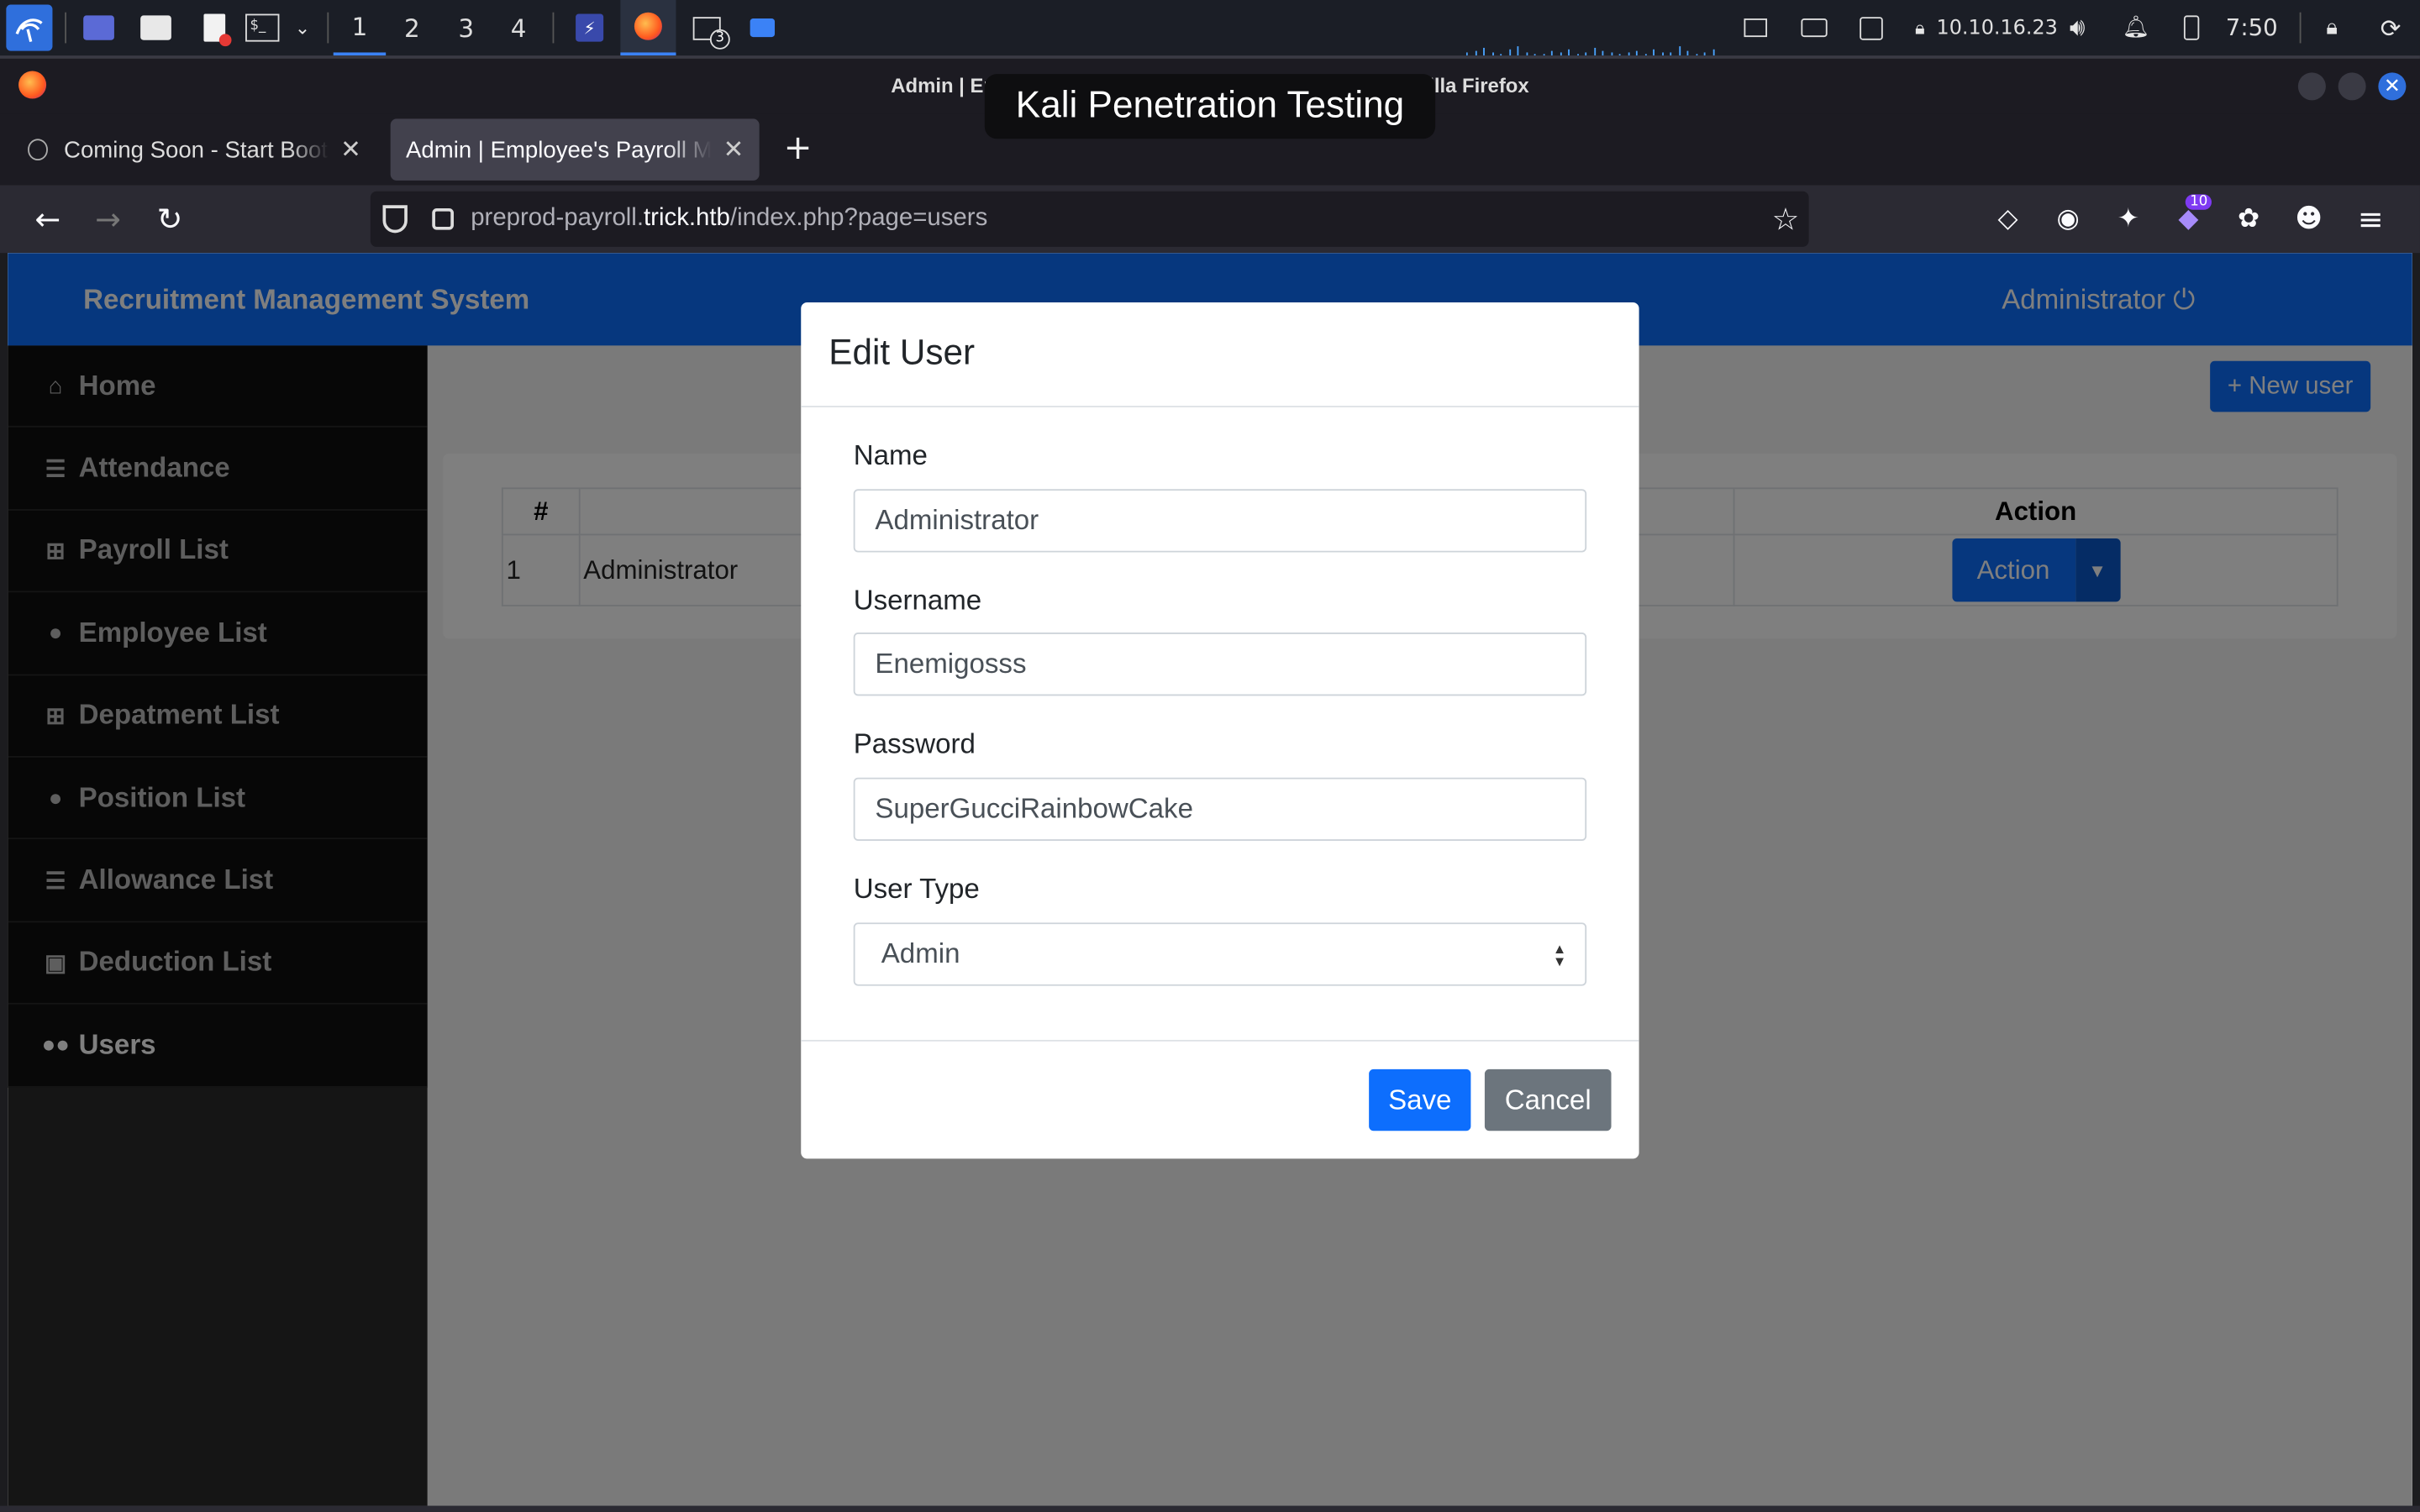  I want to click on overlay-banner: Kali Penetration Testing, so click(1210, 106).